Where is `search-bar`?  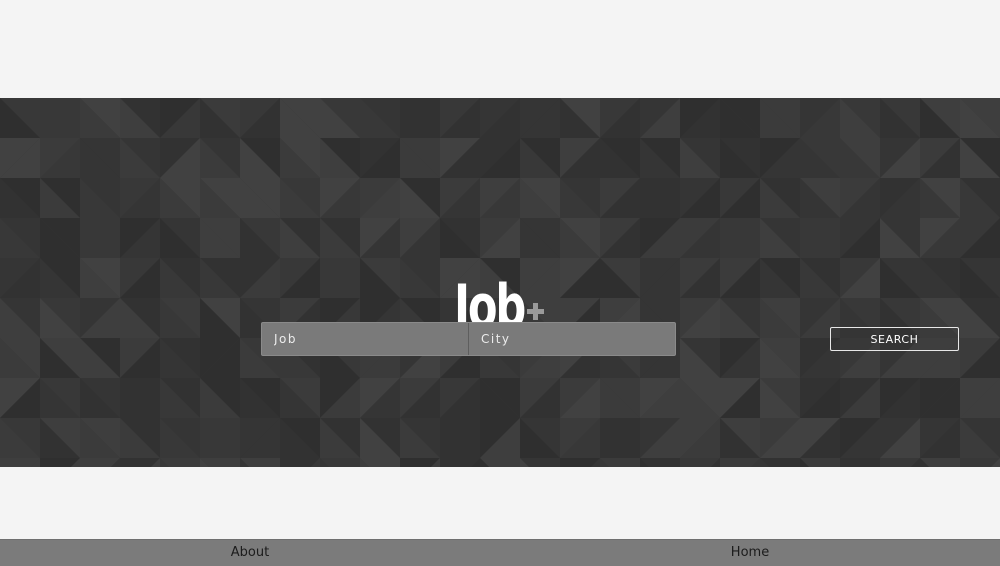
search-bar is located at coordinates (468, 339).